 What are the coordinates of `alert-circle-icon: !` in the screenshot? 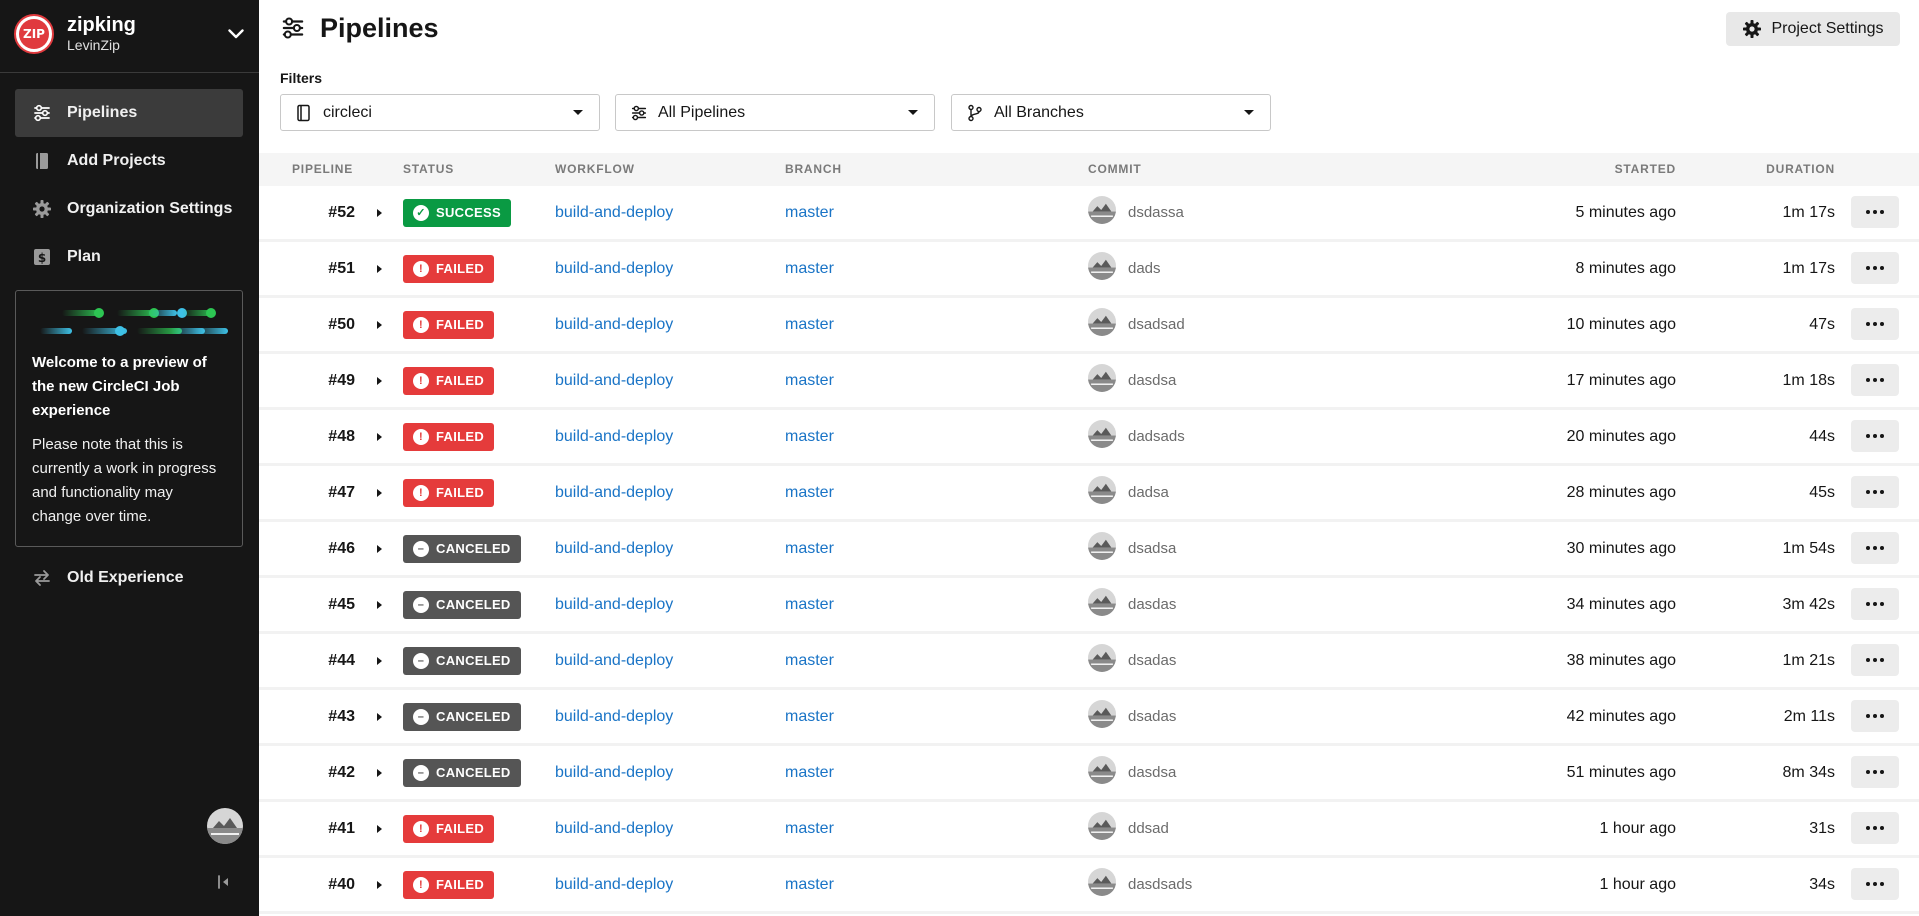 It's located at (421, 492).